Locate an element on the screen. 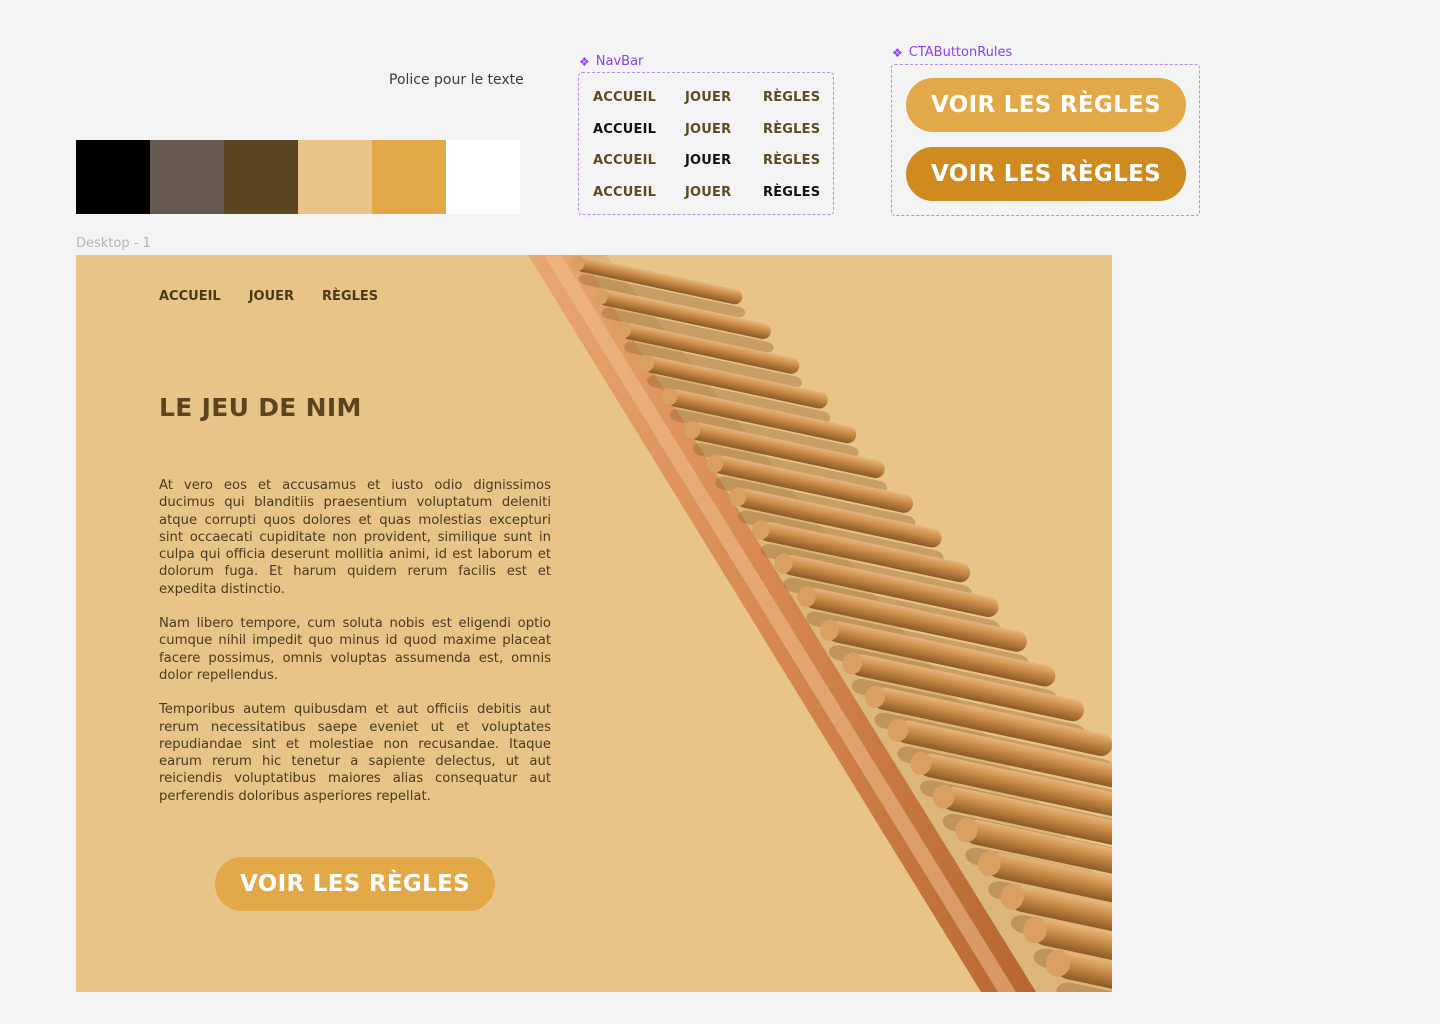 This screenshot has height=1024, width=1440. navbar-component-label: ❖ NavBar is located at coordinates (611, 61).